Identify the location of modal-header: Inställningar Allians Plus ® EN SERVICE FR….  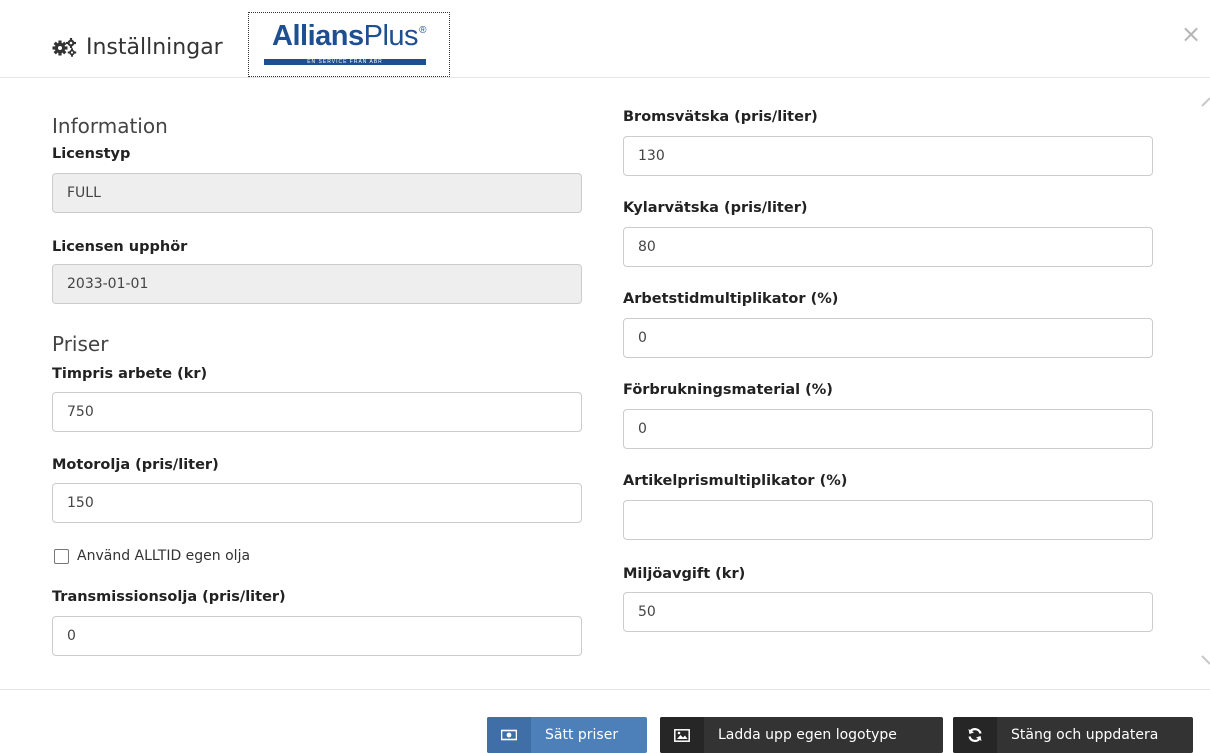
(605, 39).